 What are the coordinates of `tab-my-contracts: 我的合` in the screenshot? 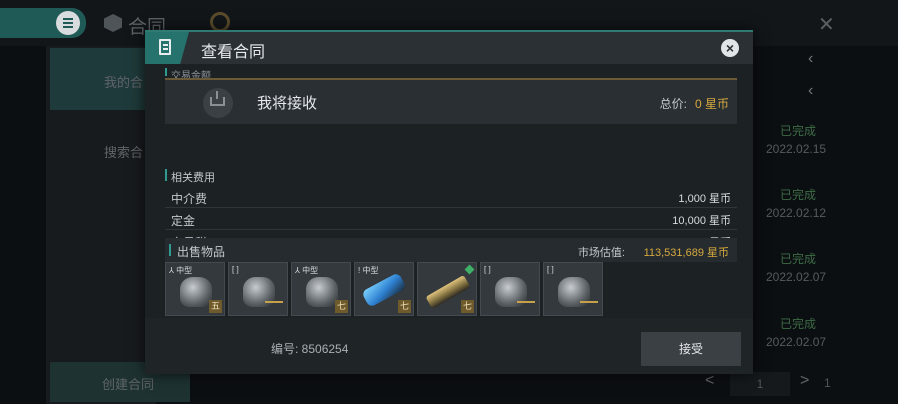 It's located at (98, 79).